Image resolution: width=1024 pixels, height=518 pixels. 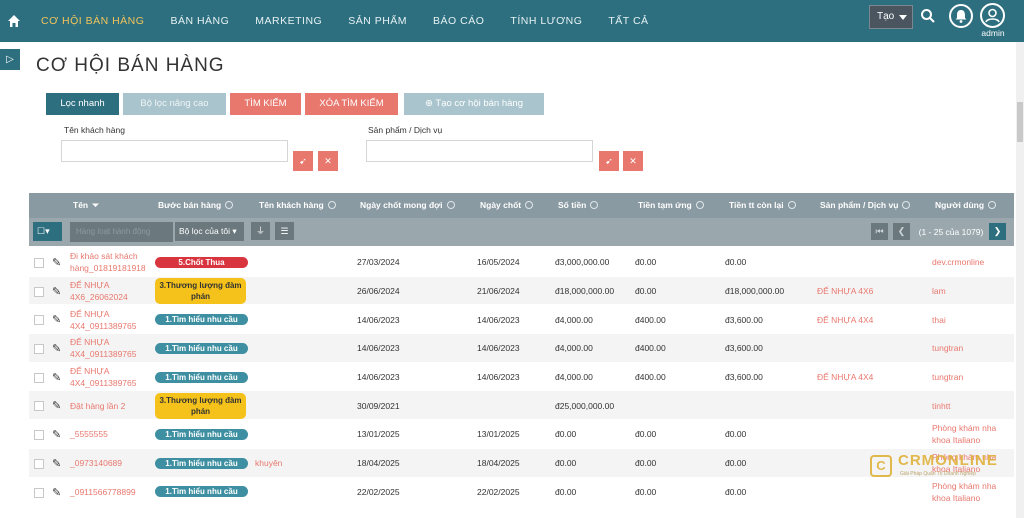 What do you see at coordinates (303, 161) in the screenshot?
I see `customer-select-icon: ➹` at bounding box center [303, 161].